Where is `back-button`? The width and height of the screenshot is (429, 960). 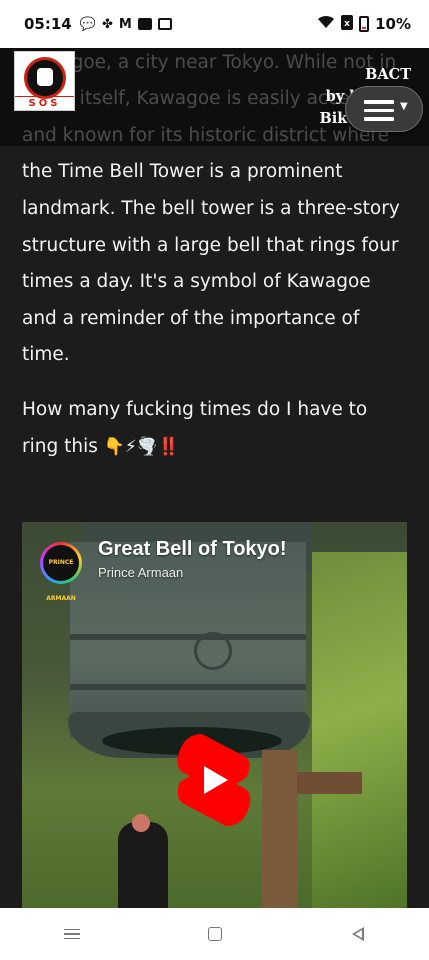
back-button is located at coordinates (358, 934).